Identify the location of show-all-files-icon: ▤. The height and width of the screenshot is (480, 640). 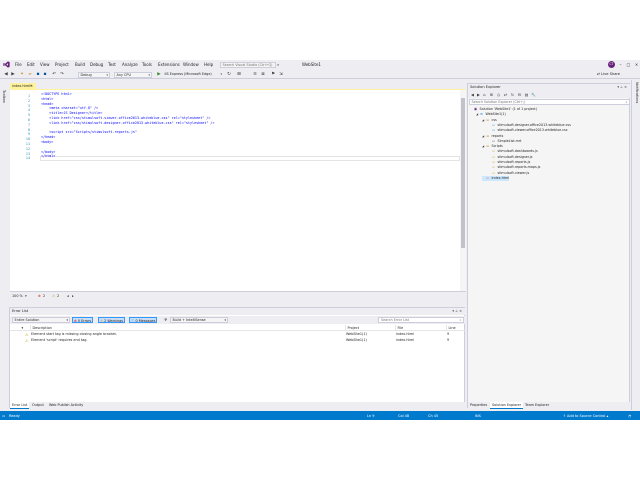
(526, 94).